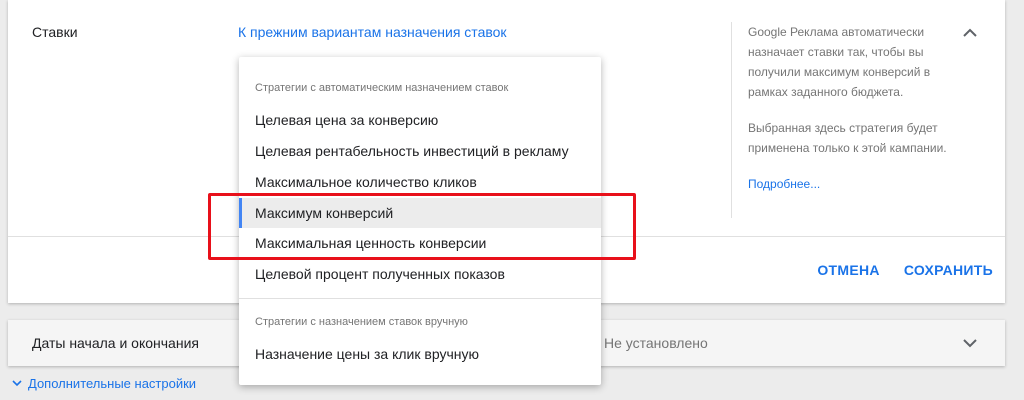 This screenshot has height=400, width=1024. What do you see at coordinates (115, 343) in the screenshot?
I see `dates-label: Даты начала и окончания` at bounding box center [115, 343].